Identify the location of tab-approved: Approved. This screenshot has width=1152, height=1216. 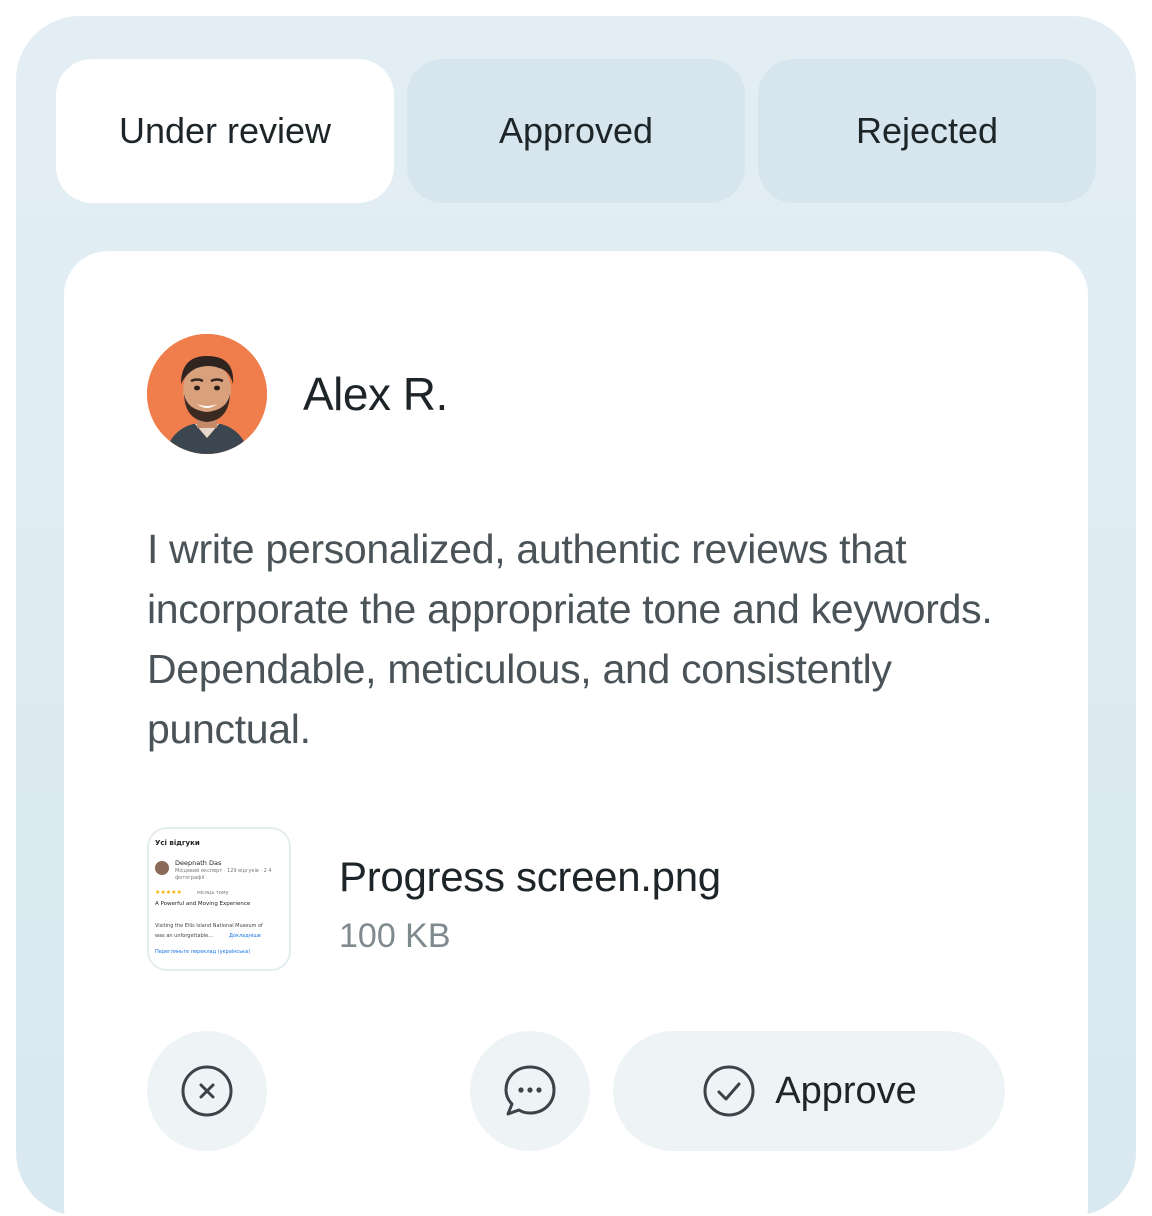
(576, 131).